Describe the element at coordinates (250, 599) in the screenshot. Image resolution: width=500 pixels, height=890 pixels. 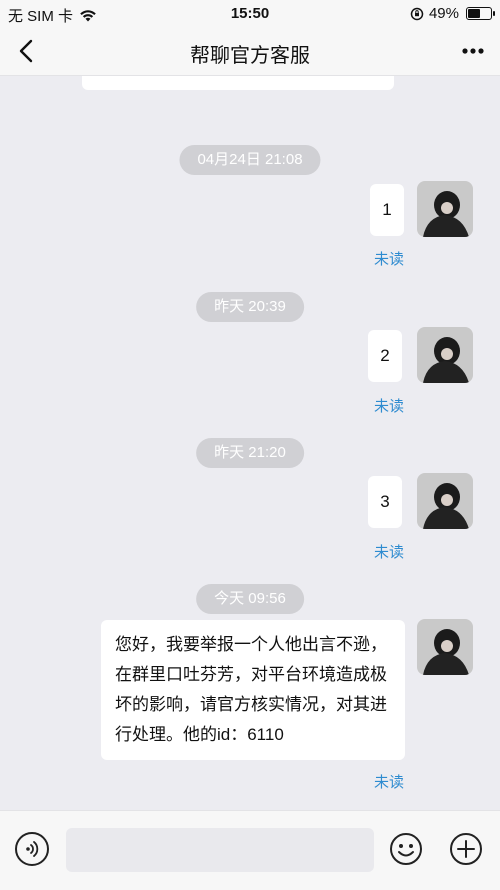
I see `message-timestamp: 今天 09:56` at that location.